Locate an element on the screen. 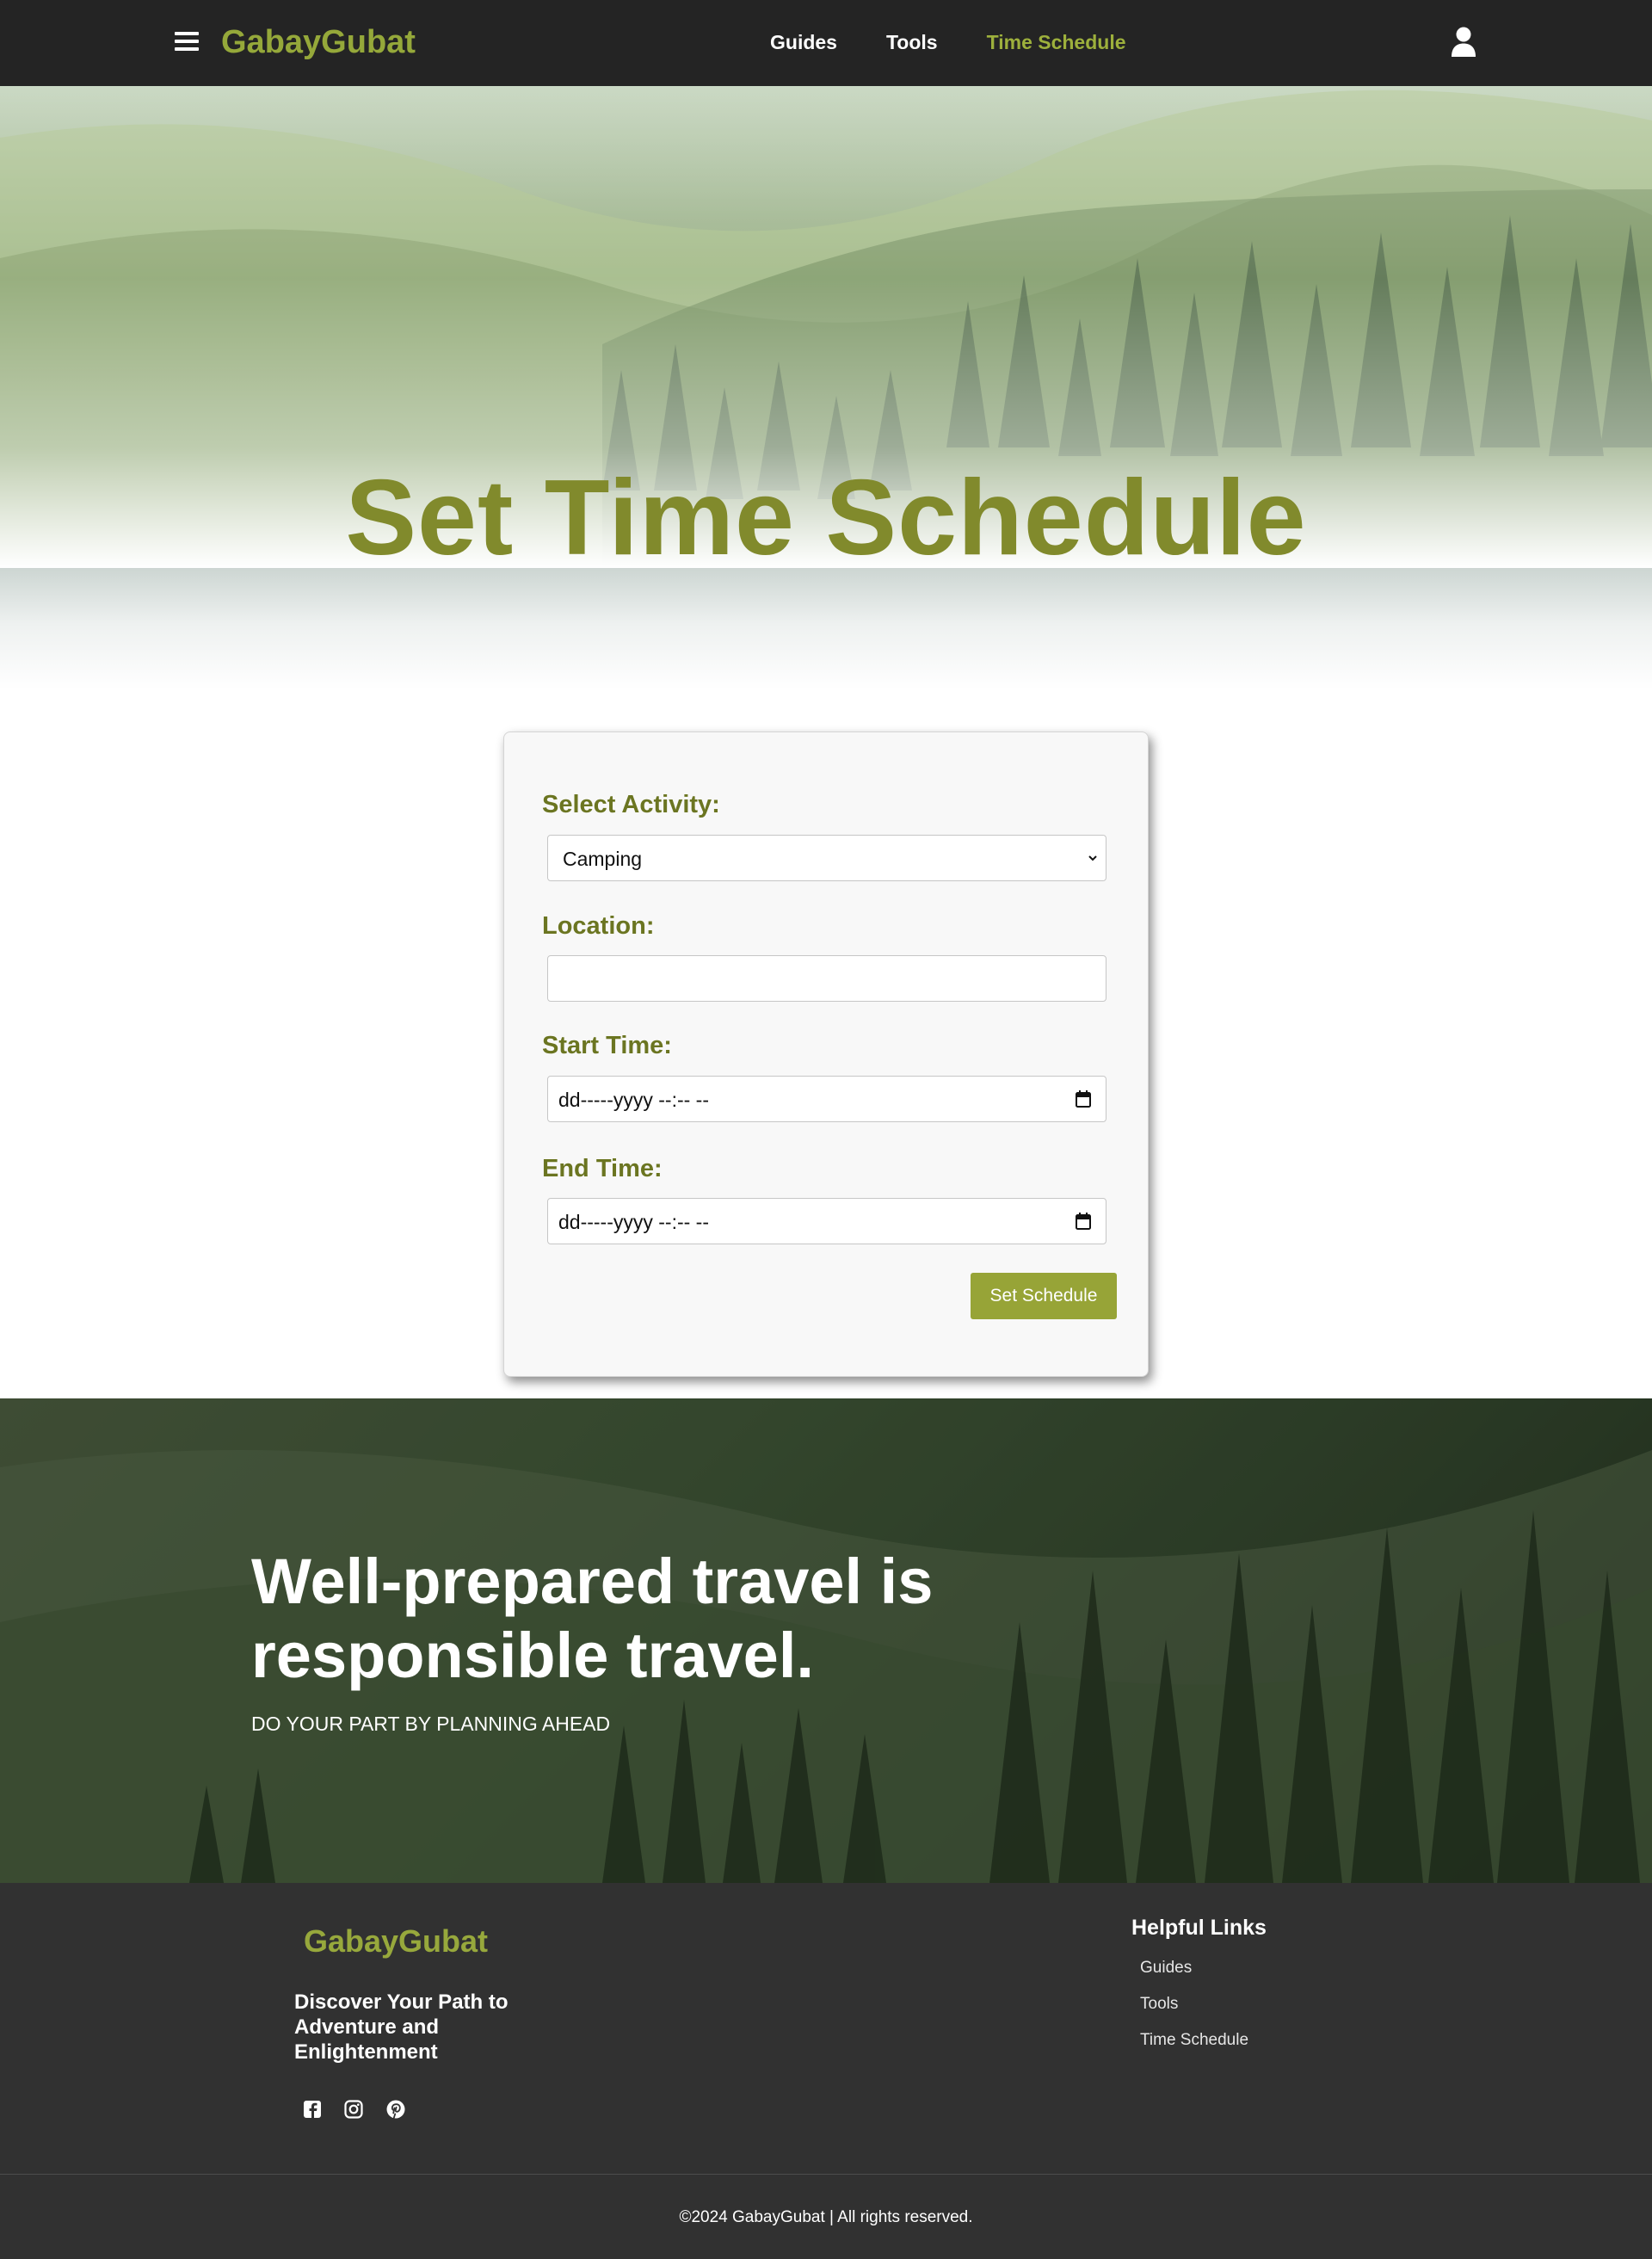 The image size is (1652, 2259). pinterest-icon is located at coordinates (396, 2109).